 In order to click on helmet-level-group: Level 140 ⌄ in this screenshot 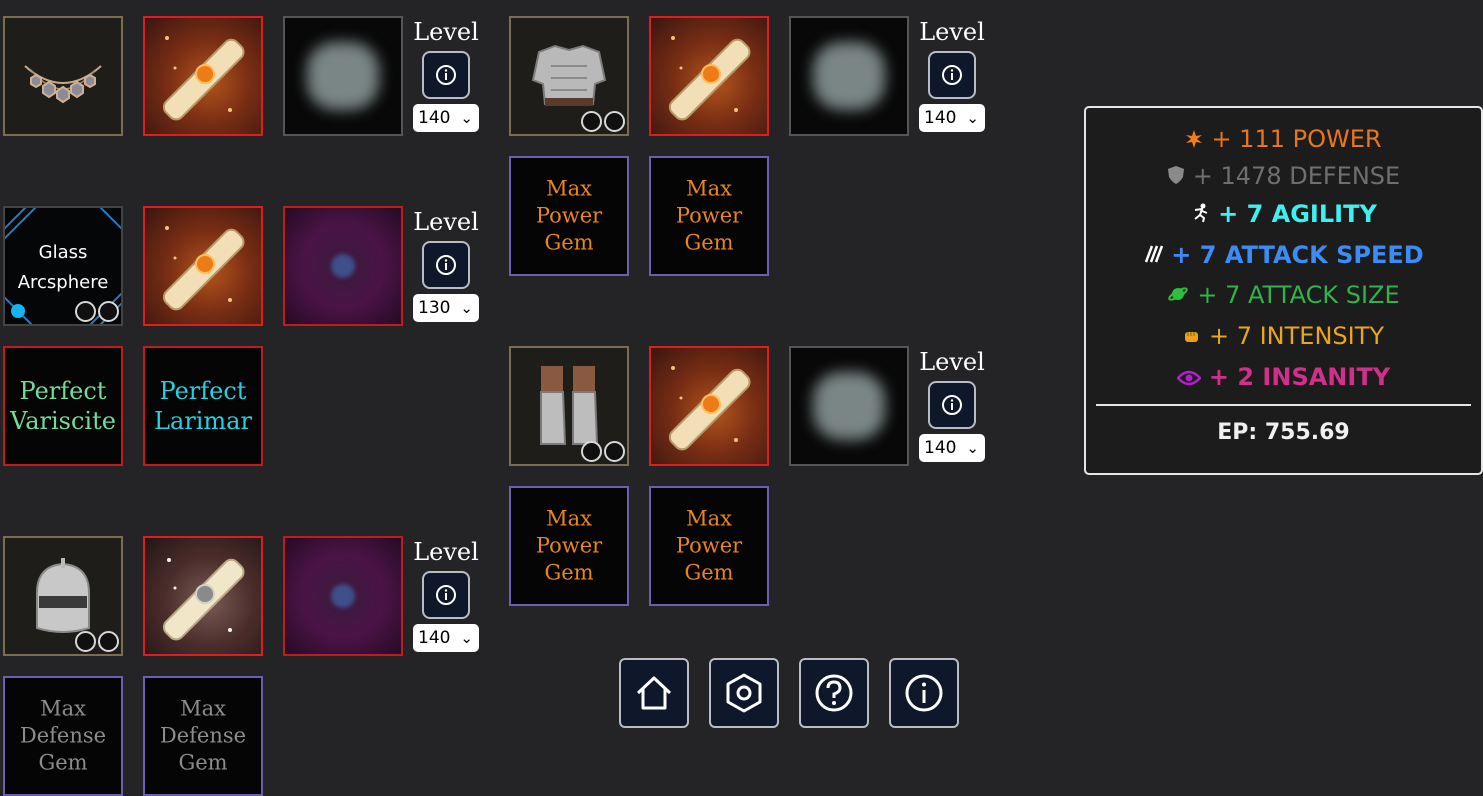, I will do `click(446, 594)`.